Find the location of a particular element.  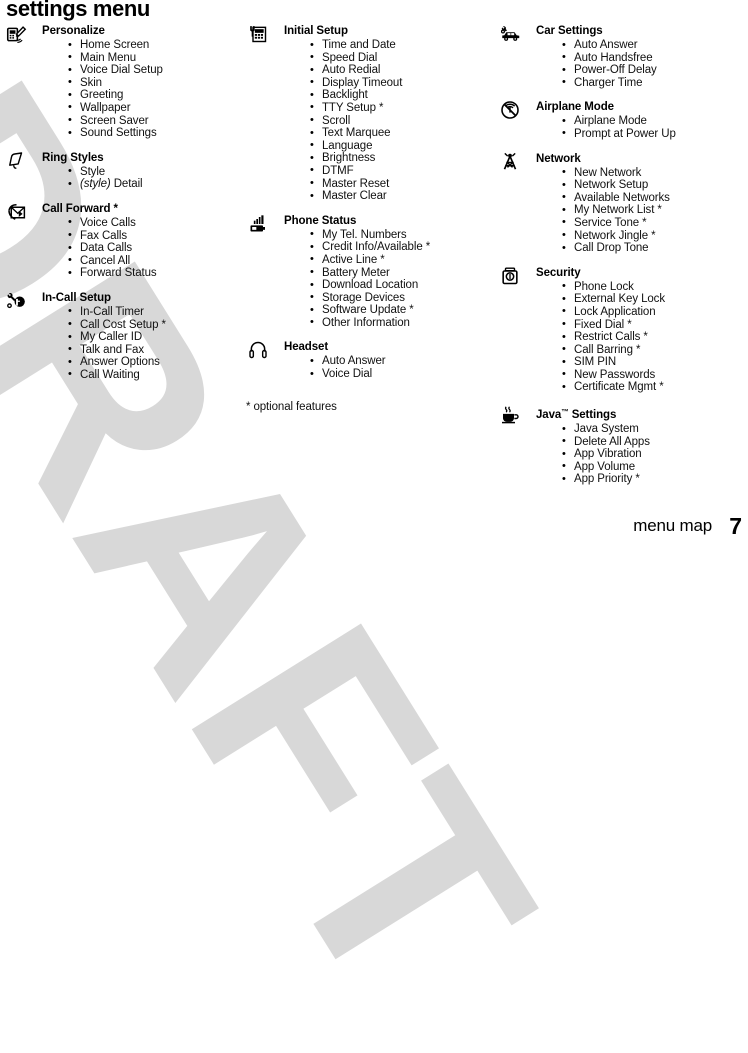

menu-item: Style is located at coordinates (156, 172).